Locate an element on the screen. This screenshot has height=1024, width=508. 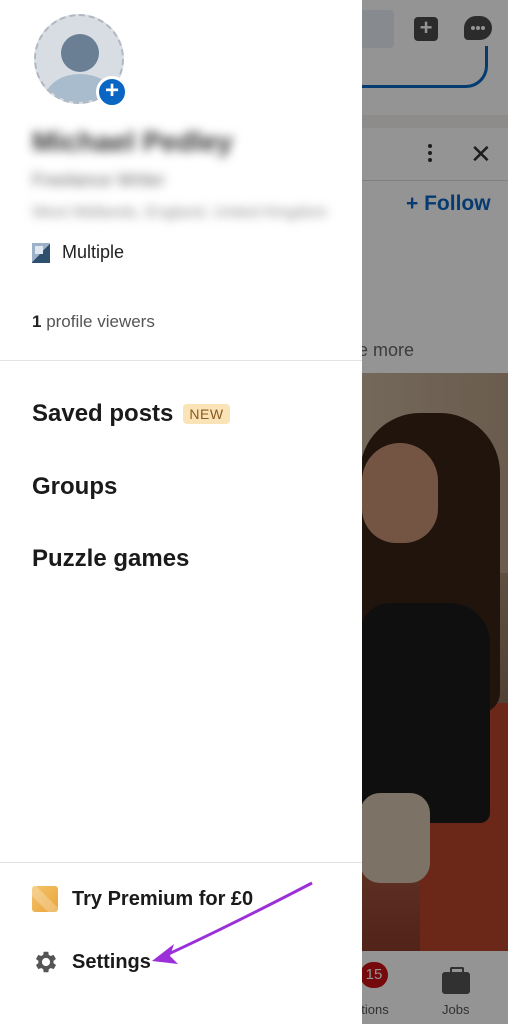
company-row: Multiple is located at coordinates (78, 252).